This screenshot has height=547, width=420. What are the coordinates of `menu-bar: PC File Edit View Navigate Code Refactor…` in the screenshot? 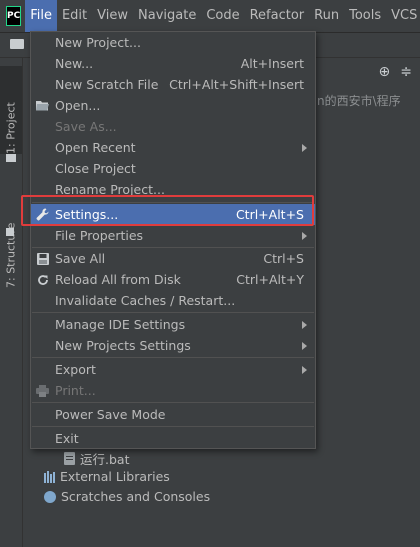 It's located at (210, 16).